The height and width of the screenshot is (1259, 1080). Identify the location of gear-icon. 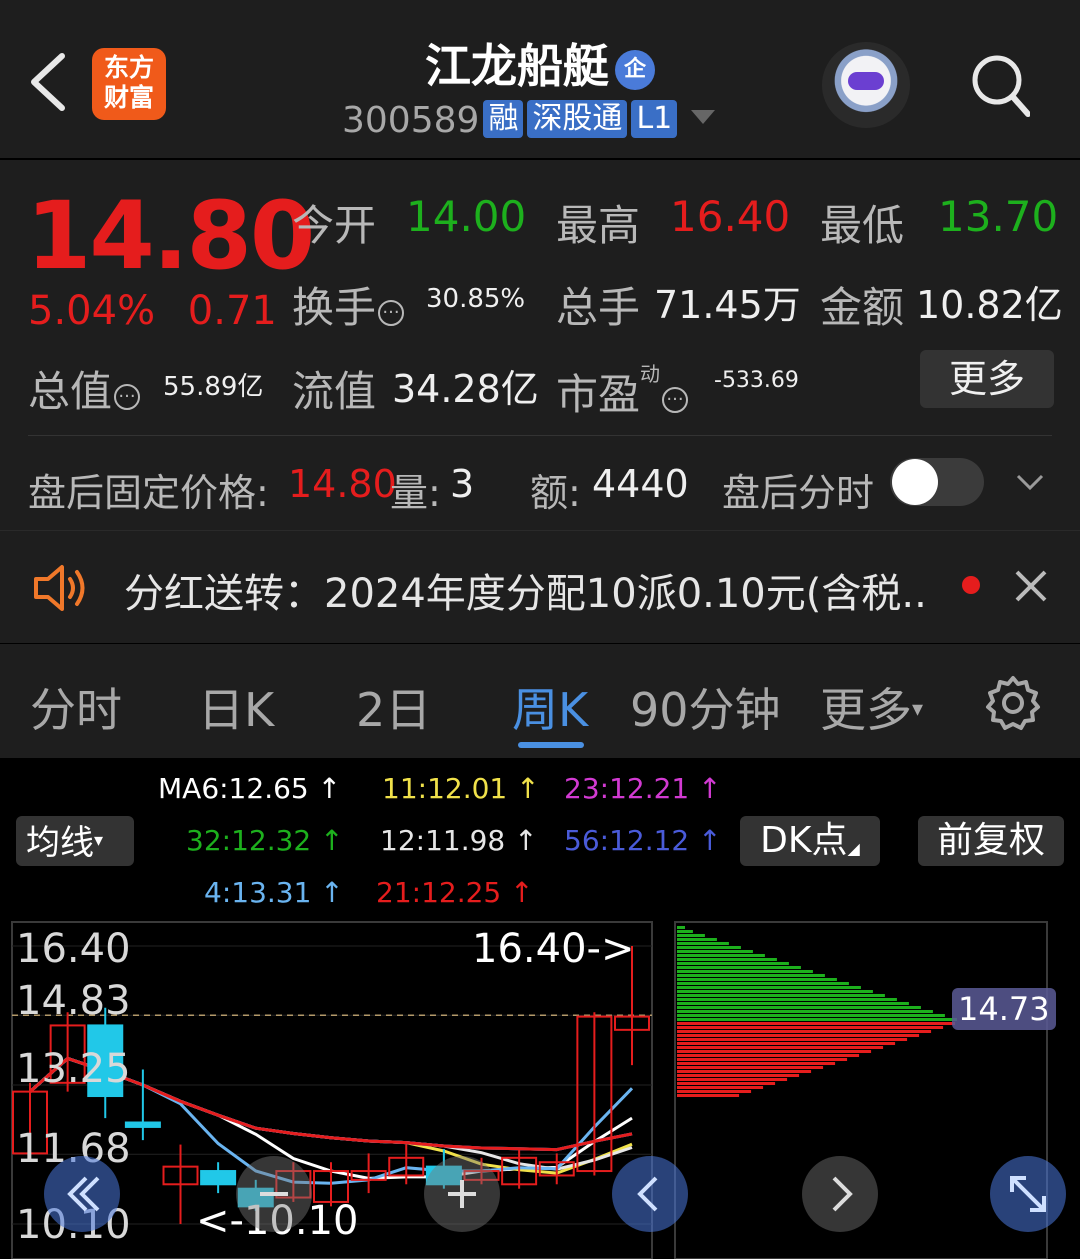
(1013, 703).